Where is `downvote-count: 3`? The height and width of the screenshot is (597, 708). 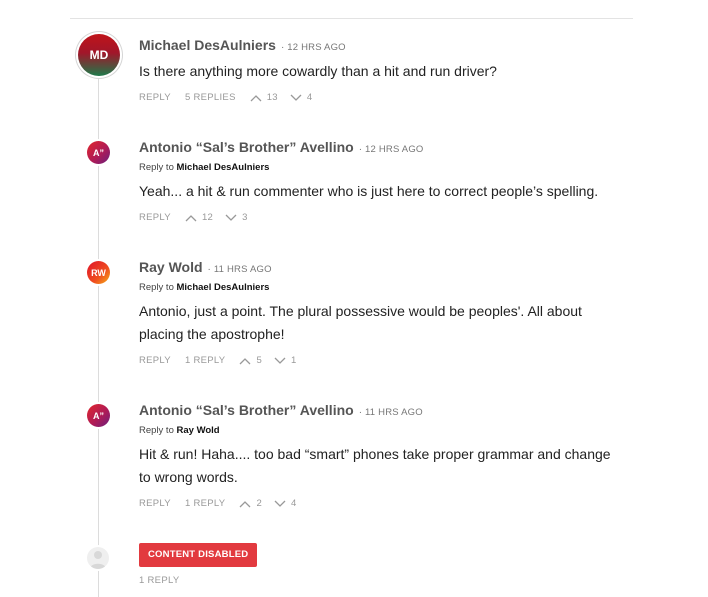 downvote-count: 3 is located at coordinates (245, 217).